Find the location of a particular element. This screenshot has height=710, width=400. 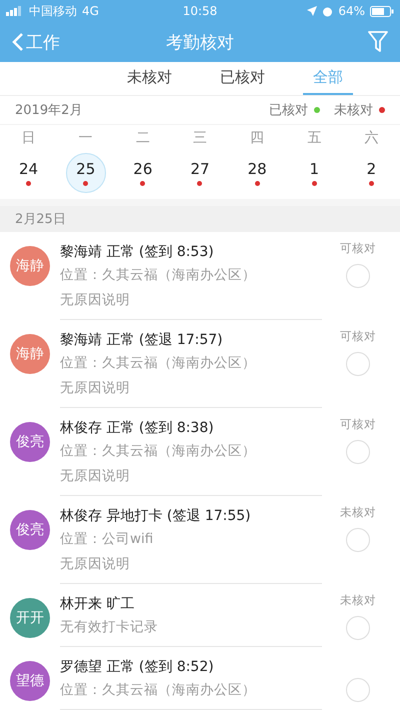

weekday-label: 三 is located at coordinates (200, 138).